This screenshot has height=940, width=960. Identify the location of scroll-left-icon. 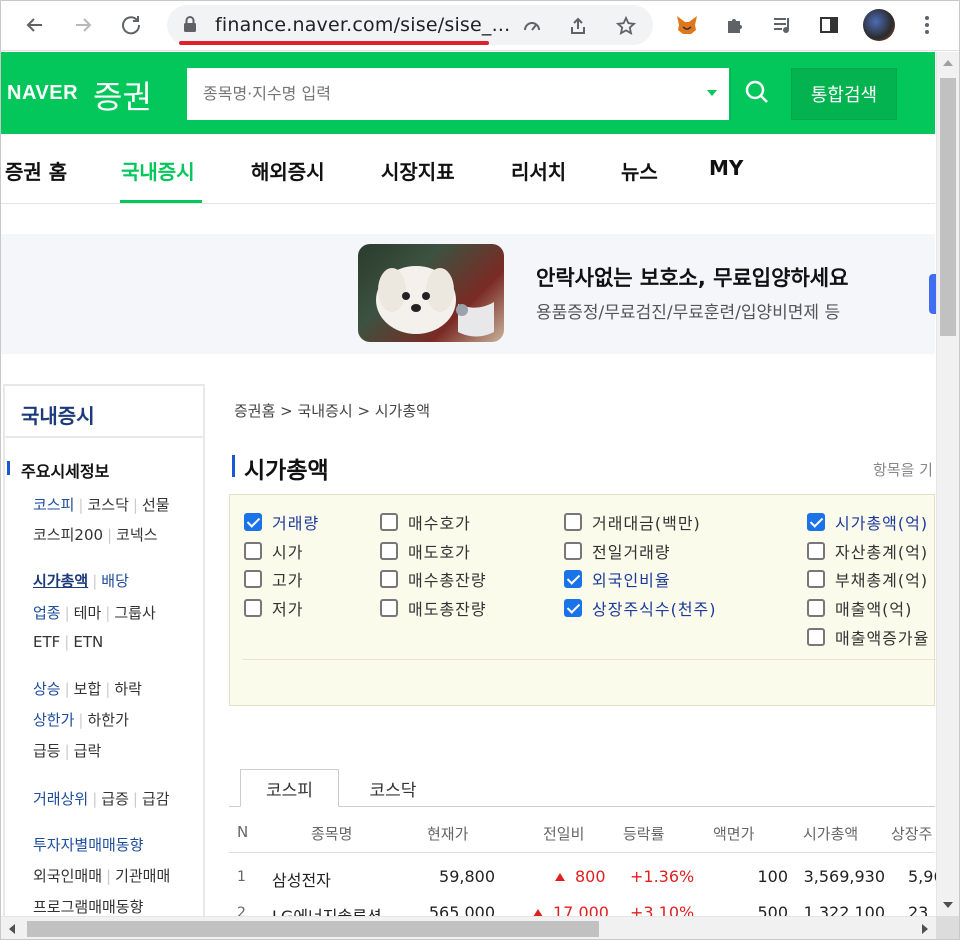
(12, 929).